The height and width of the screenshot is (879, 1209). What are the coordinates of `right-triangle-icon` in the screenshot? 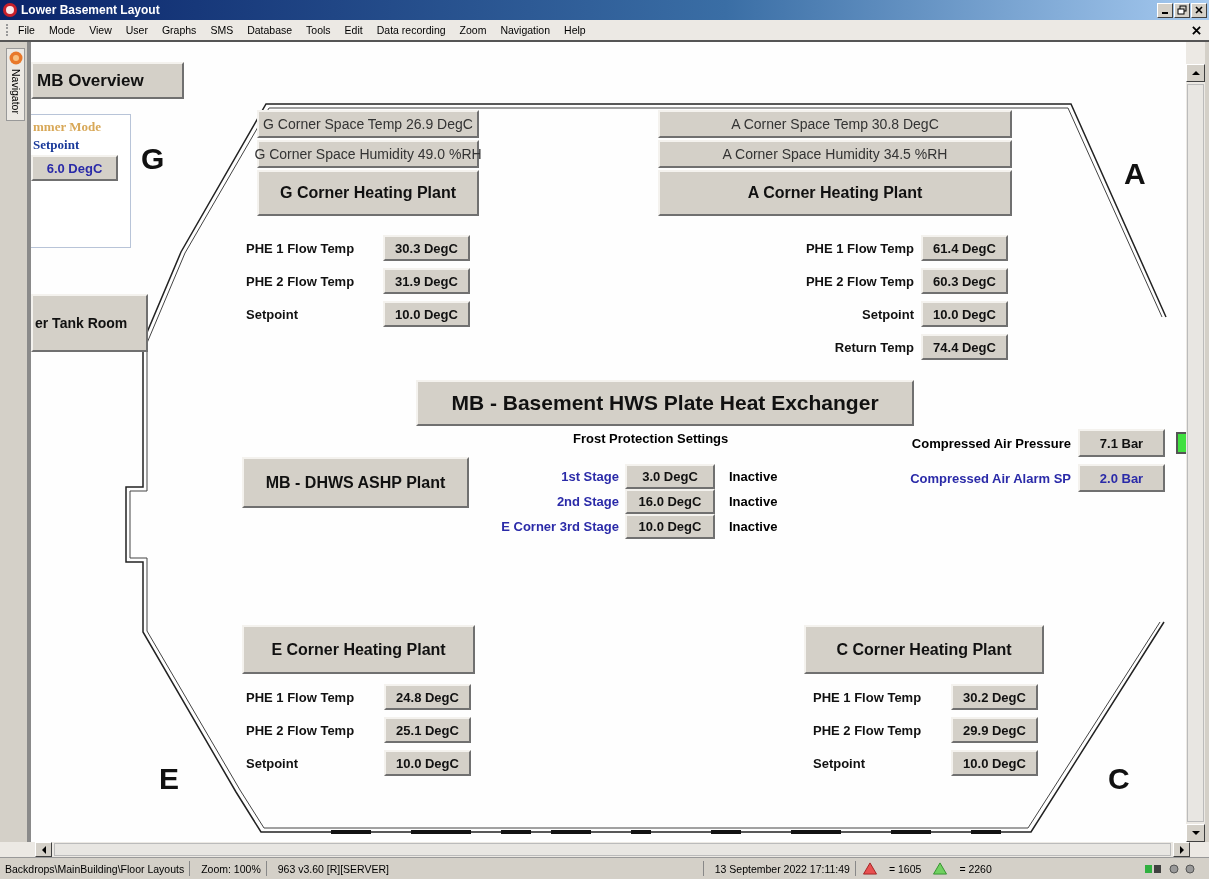 It's located at (1181, 849).